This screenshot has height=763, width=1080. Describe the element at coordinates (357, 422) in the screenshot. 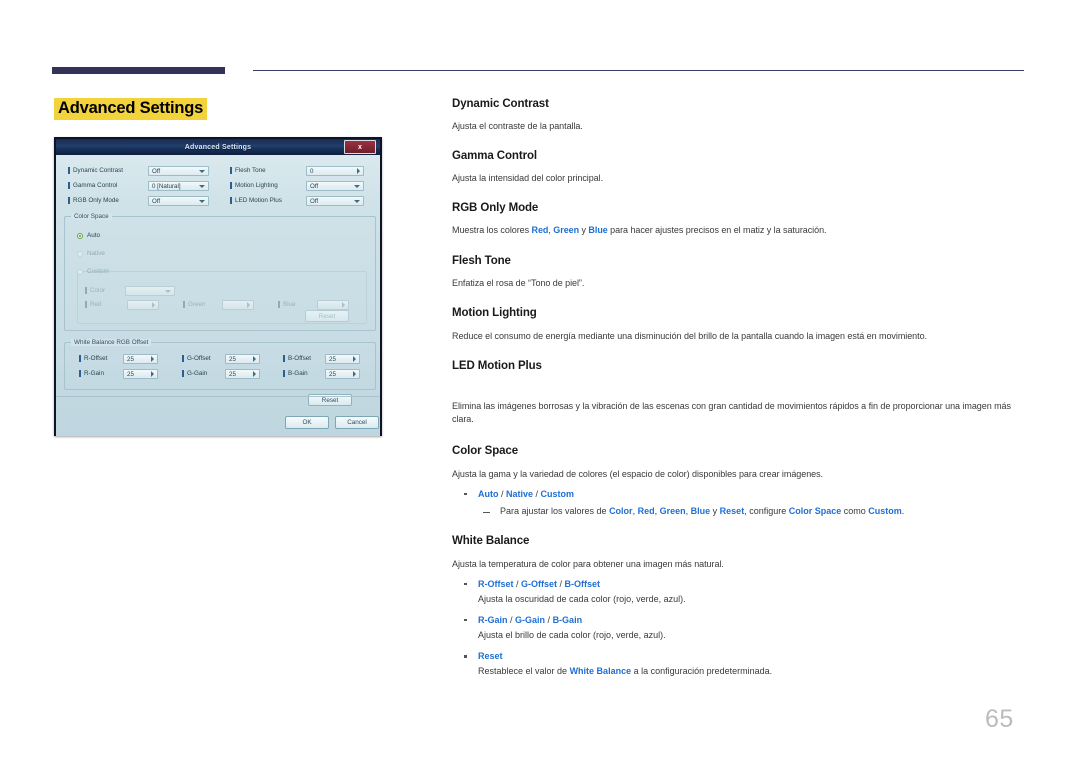

I see `cancel-button: Cancel` at that location.